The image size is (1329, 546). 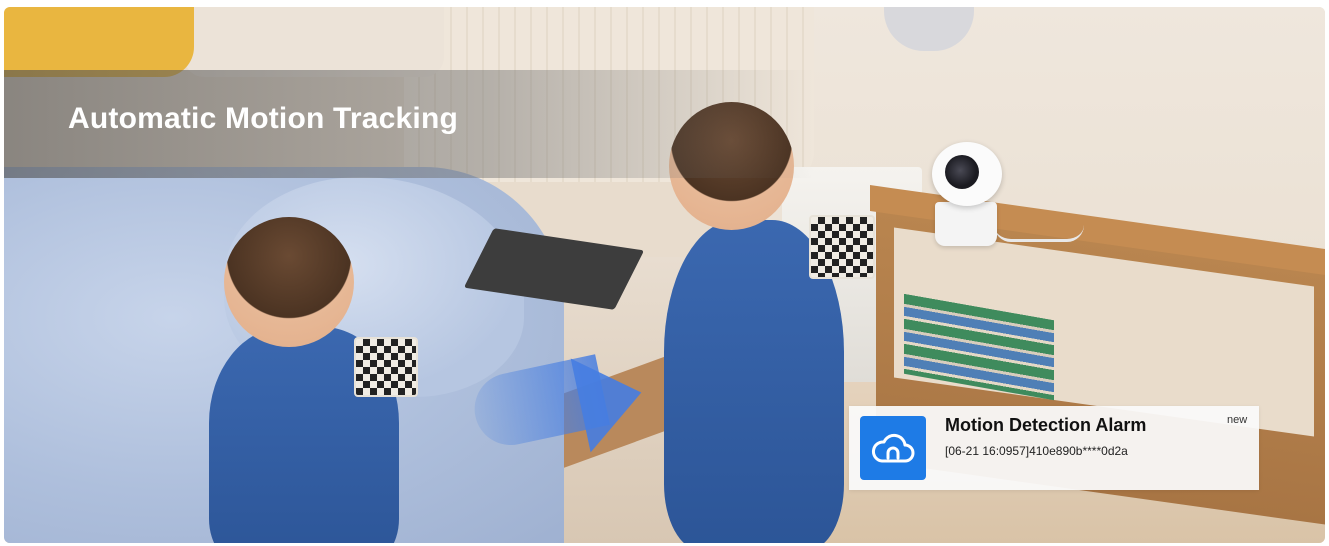 I want to click on notification-title: Motion Detection Alarm, so click(x=1046, y=425).